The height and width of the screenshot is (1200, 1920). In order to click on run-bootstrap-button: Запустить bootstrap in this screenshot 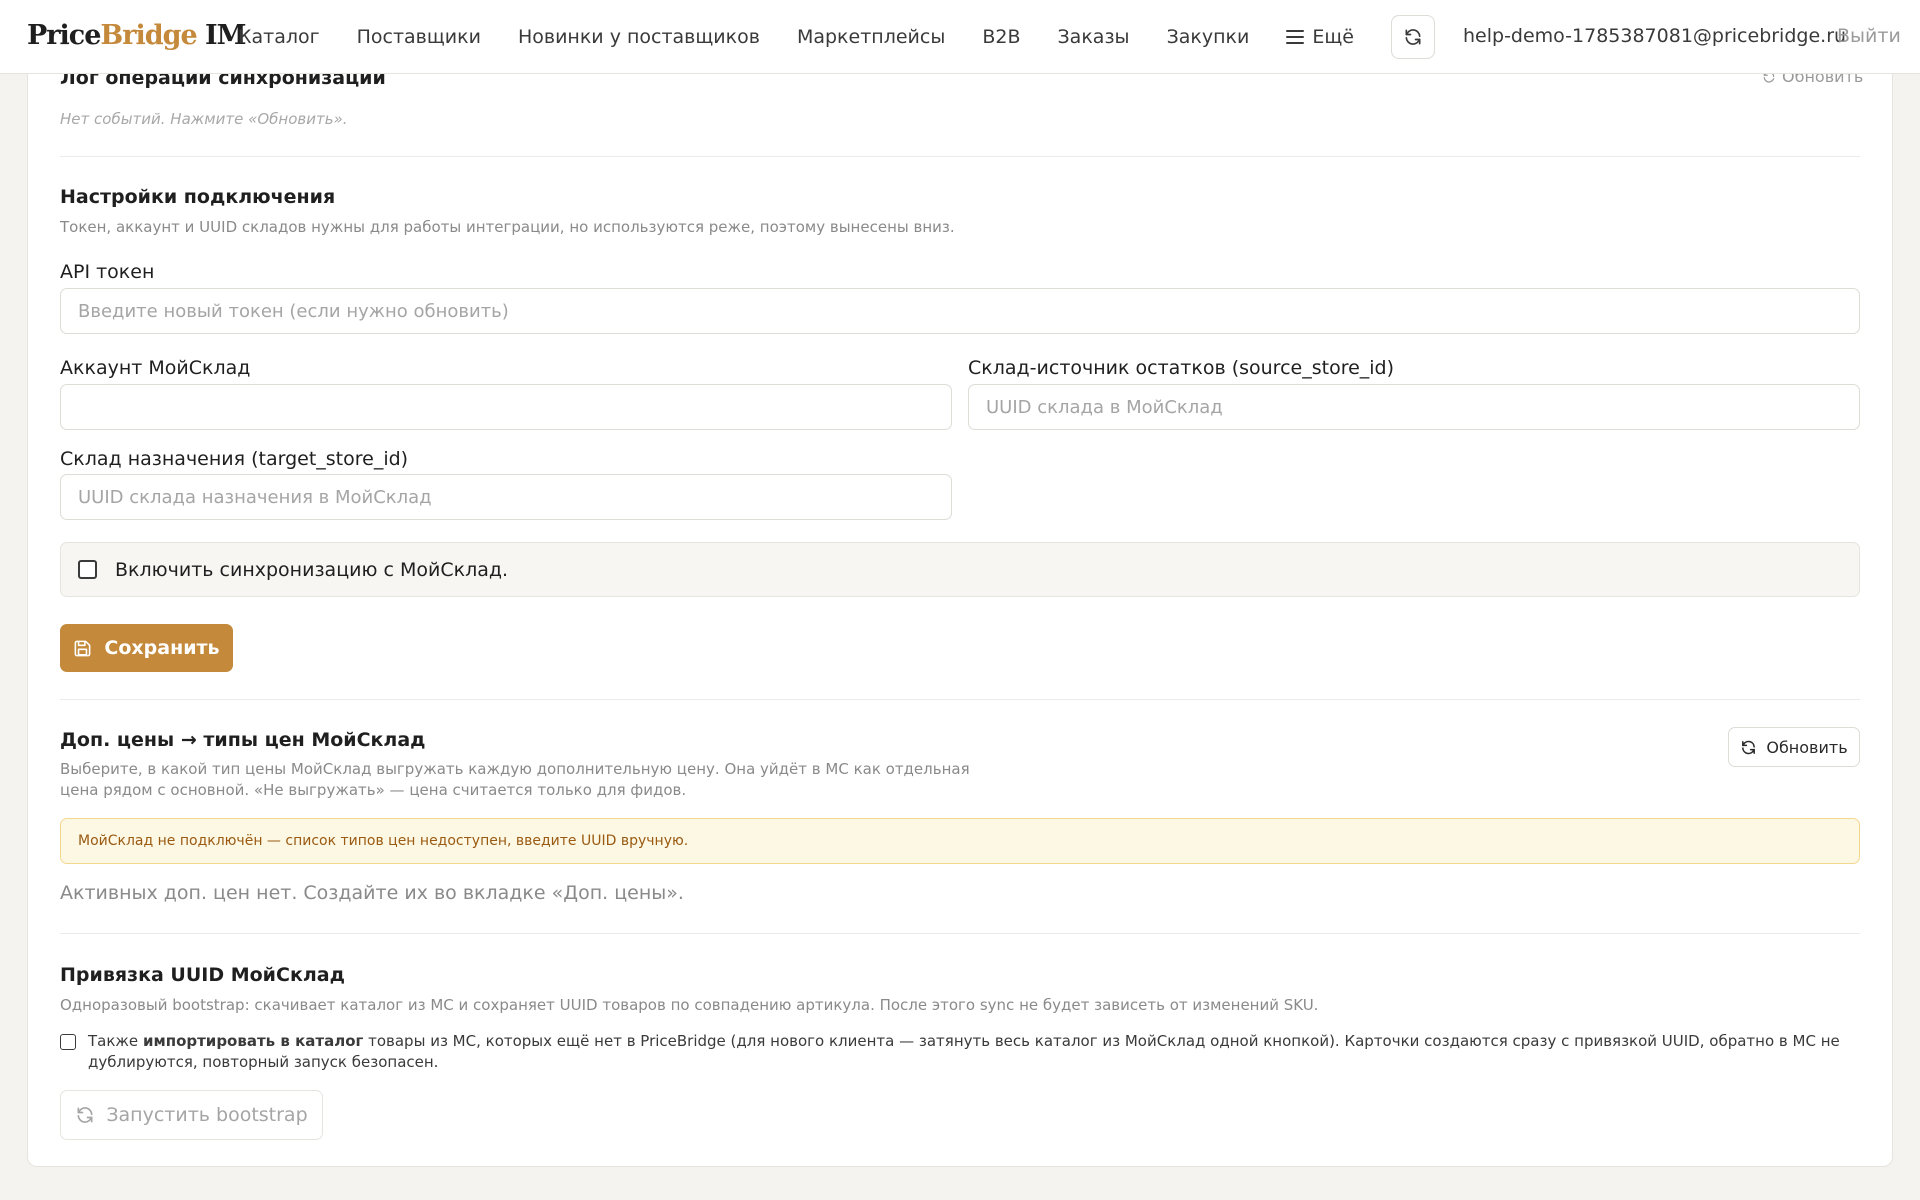, I will do `click(191, 1115)`.